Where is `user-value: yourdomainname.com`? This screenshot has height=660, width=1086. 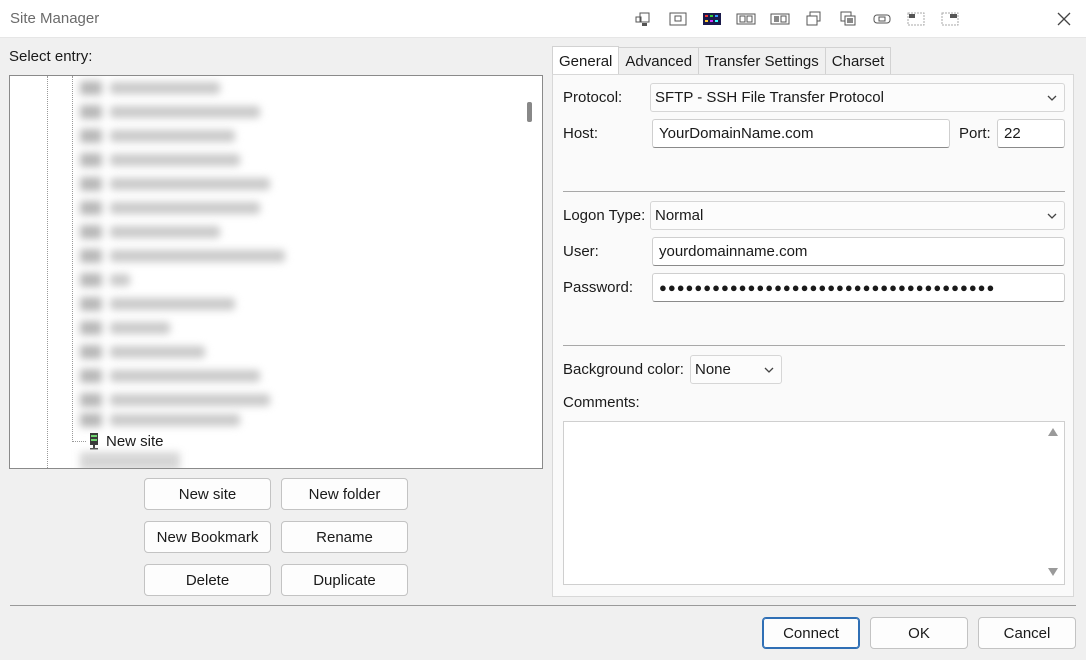
user-value: yourdomainname.com is located at coordinates (733, 251).